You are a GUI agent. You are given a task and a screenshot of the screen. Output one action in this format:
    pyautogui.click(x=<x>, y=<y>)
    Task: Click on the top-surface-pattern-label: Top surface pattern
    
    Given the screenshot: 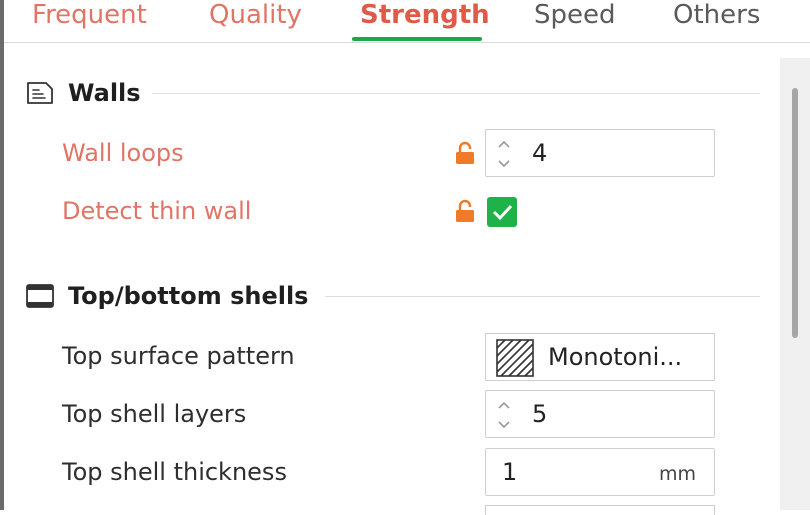 What is the action you would take?
    pyautogui.click(x=178, y=356)
    